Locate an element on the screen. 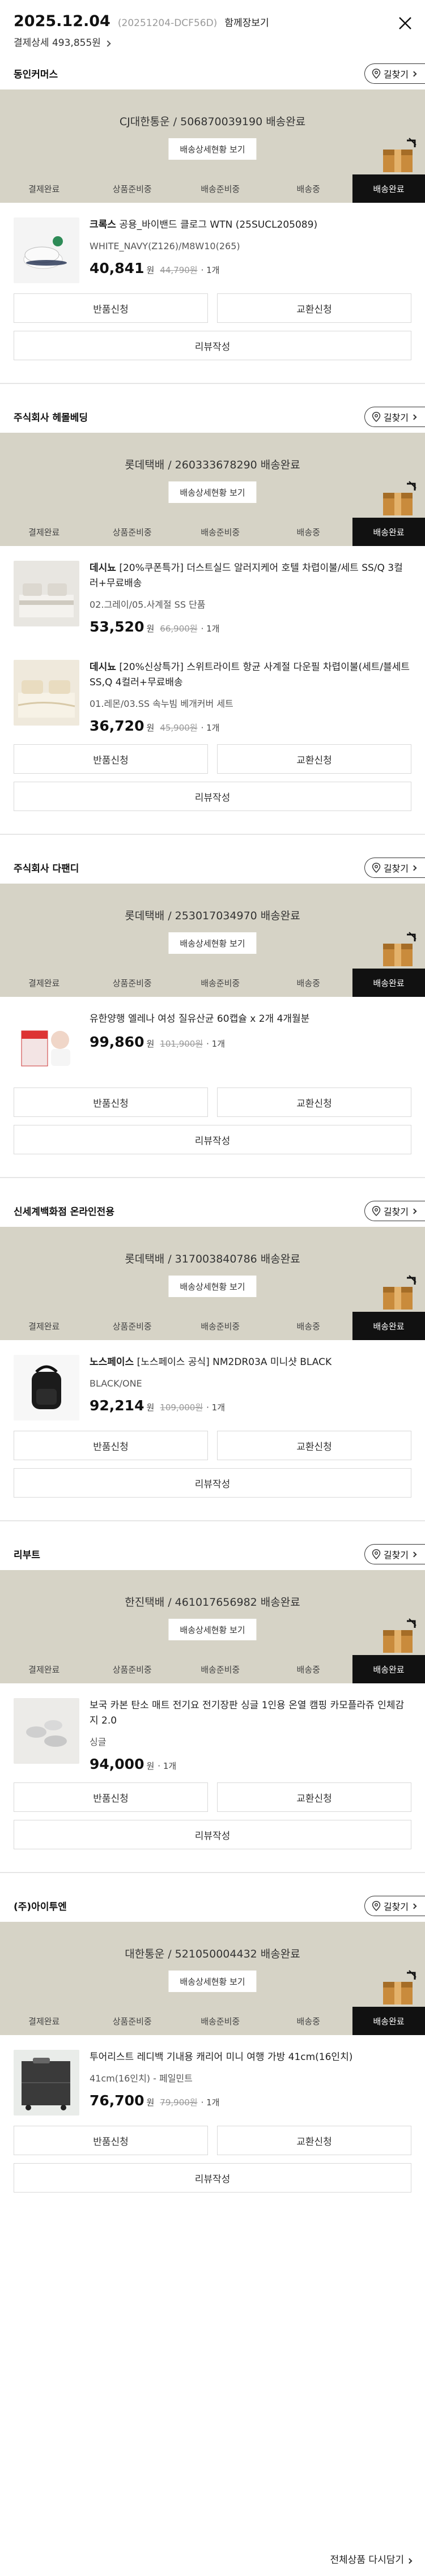 Image resolution: width=425 pixels, height=2576 pixels. product-option: BLACK/ONE is located at coordinates (116, 1383).